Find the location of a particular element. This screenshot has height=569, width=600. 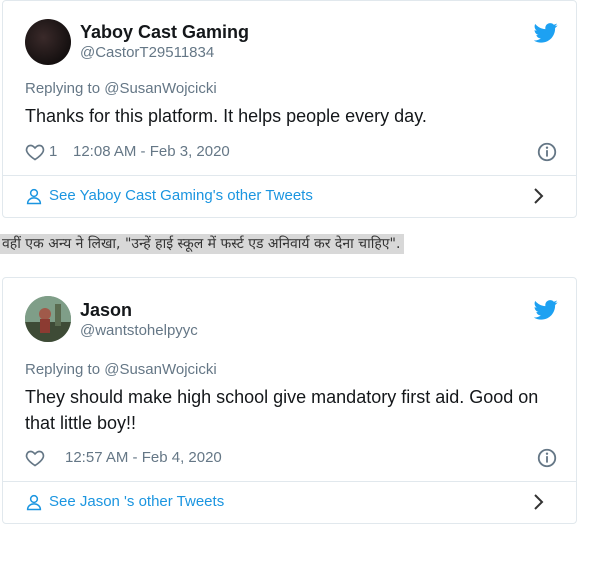

other-tweets-label: See Yaboy Cast Gaming's other Tweets is located at coordinates (181, 195).